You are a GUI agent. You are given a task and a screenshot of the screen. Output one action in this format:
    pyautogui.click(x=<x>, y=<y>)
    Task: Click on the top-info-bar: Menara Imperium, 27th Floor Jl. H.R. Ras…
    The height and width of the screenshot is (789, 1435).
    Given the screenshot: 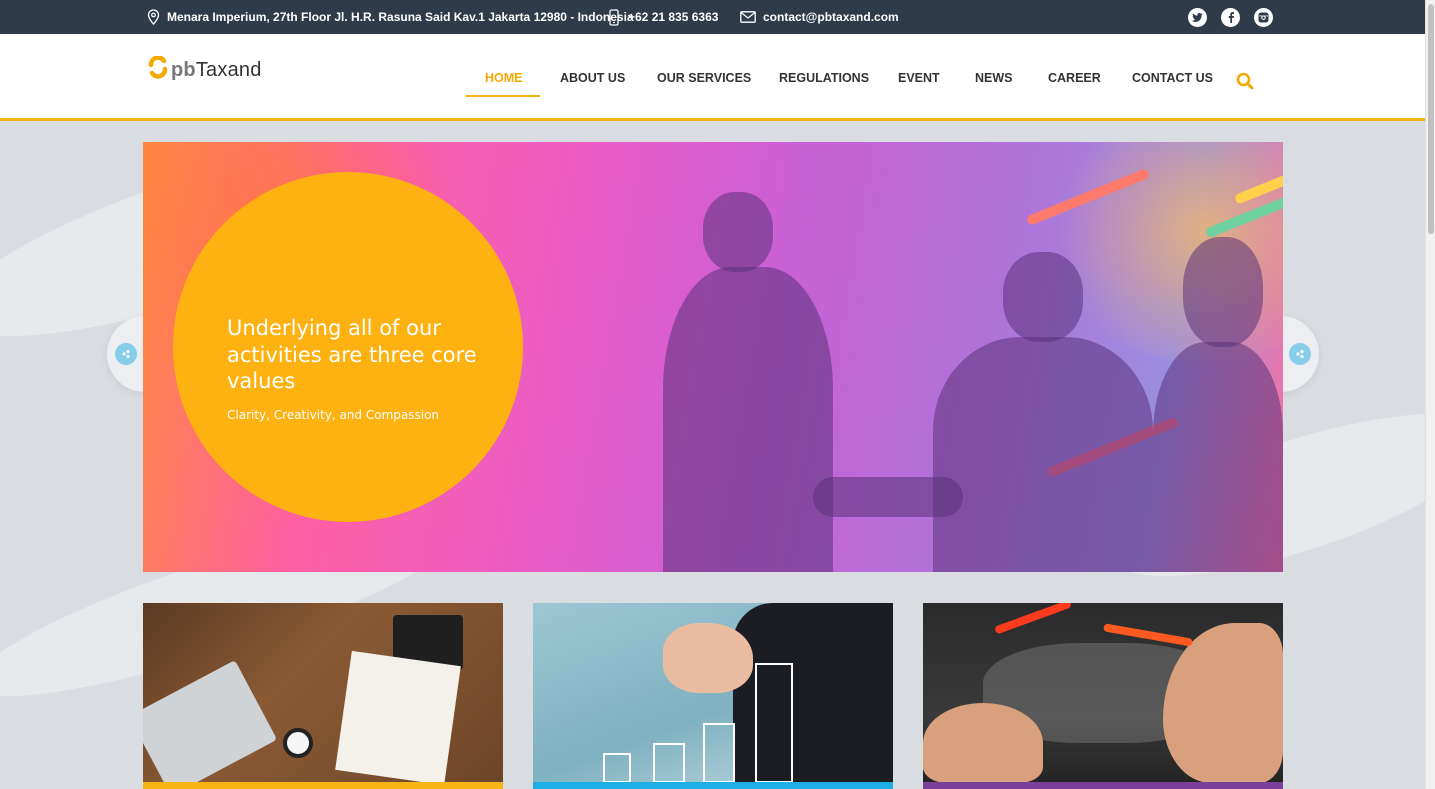 What is the action you would take?
    pyautogui.click(x=712, y=17)
    